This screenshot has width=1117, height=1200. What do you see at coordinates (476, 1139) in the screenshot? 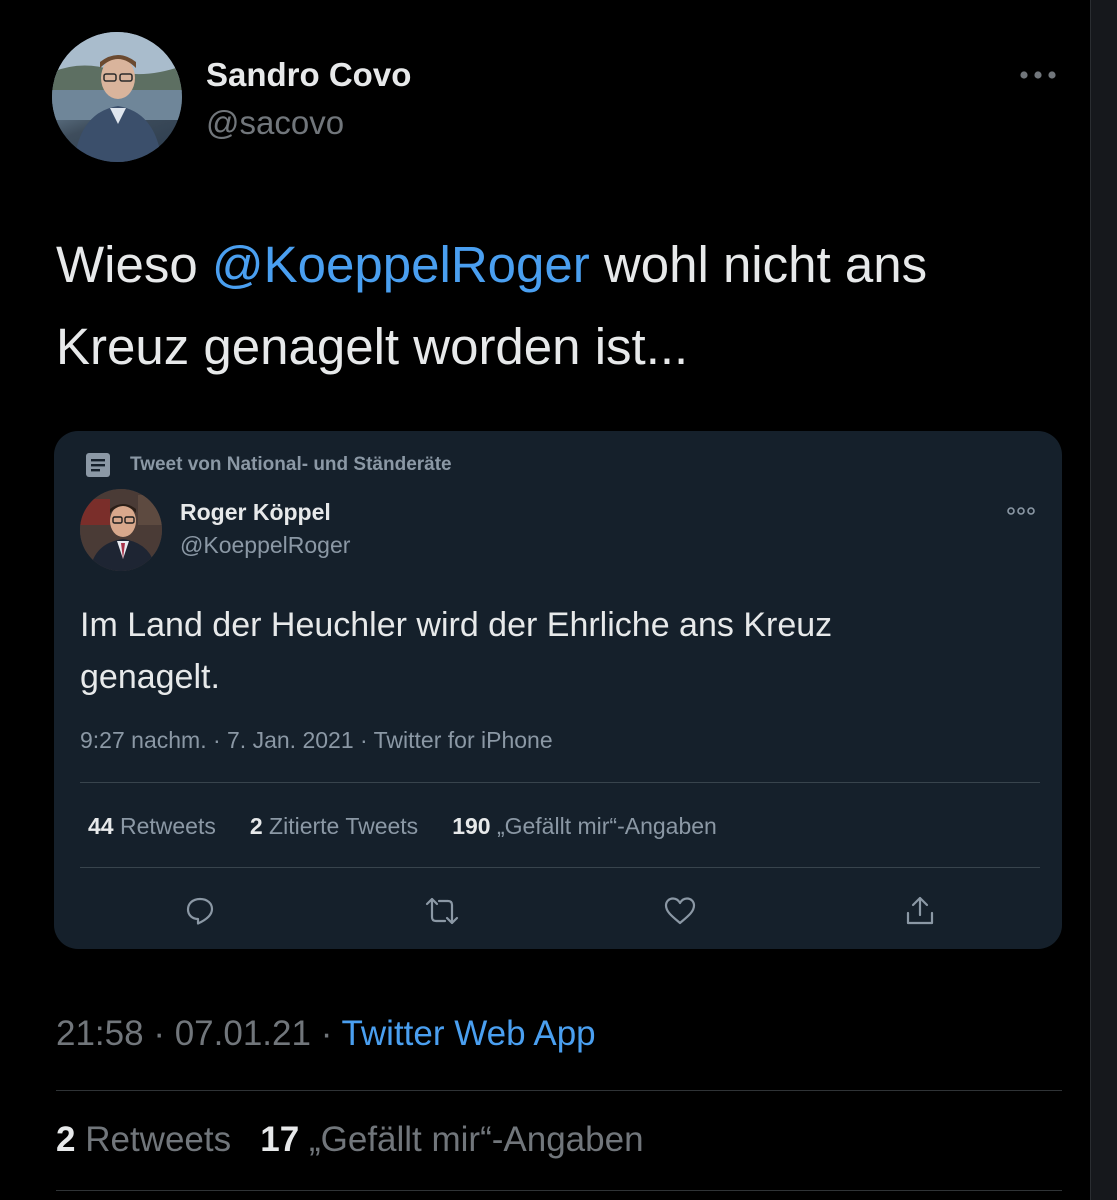
I see `likes-label: „Gefällt mir“-Angaben` at bounding box center [476, 1139].